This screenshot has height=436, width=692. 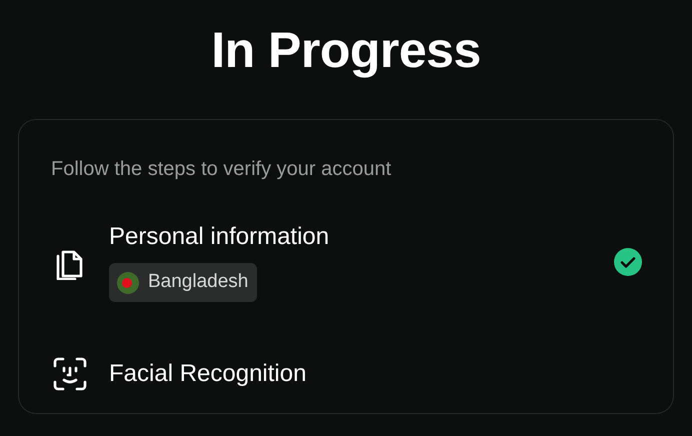 What do you see at coordinates (128, 283) in the screenshot?
I see `flag-icon` at bounding box center [128, 283].